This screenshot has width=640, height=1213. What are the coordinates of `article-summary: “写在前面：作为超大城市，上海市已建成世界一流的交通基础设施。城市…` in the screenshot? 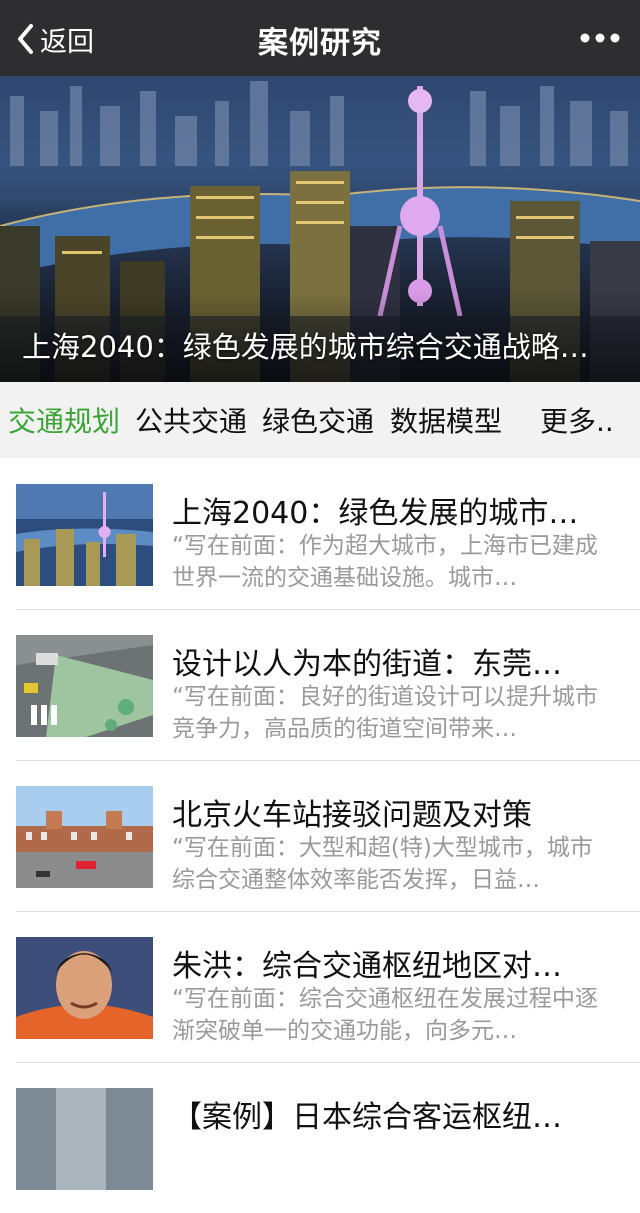 It's located at (385, 562).